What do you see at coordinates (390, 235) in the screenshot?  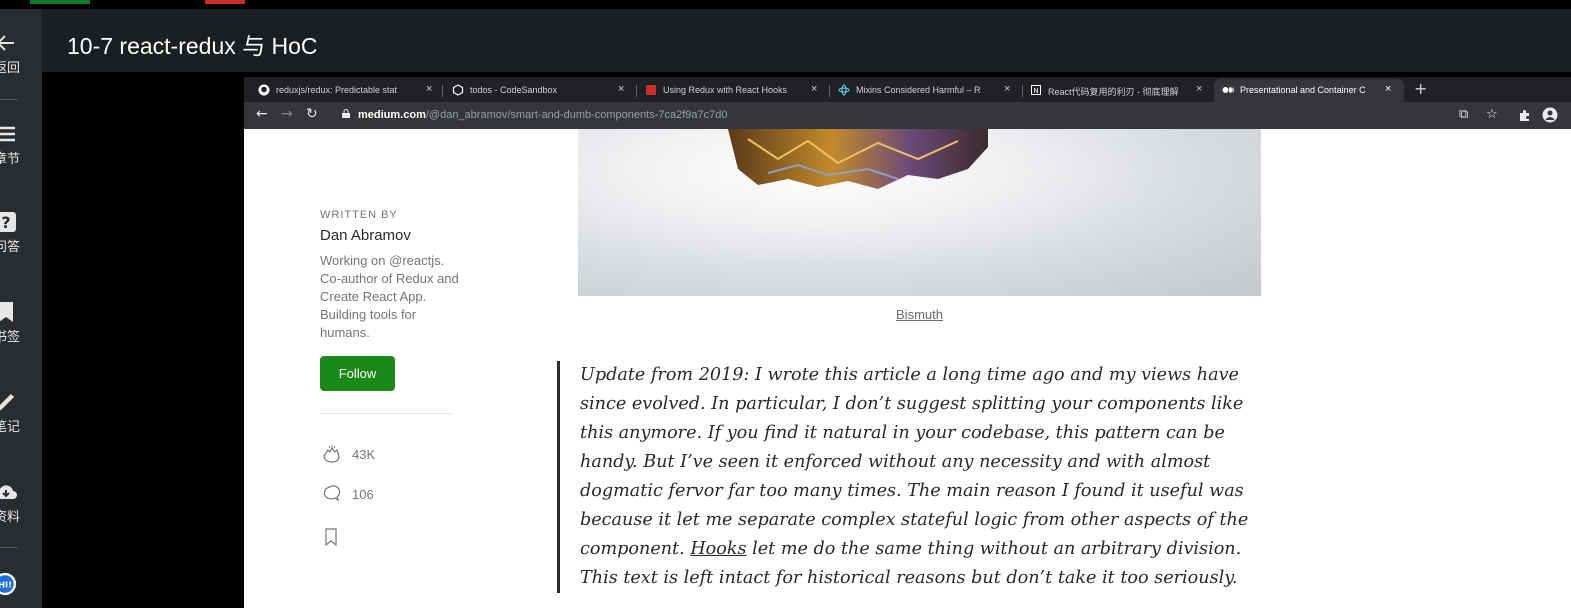 I see `author-name: Dan Abramov` at bounding box center [390, 235].